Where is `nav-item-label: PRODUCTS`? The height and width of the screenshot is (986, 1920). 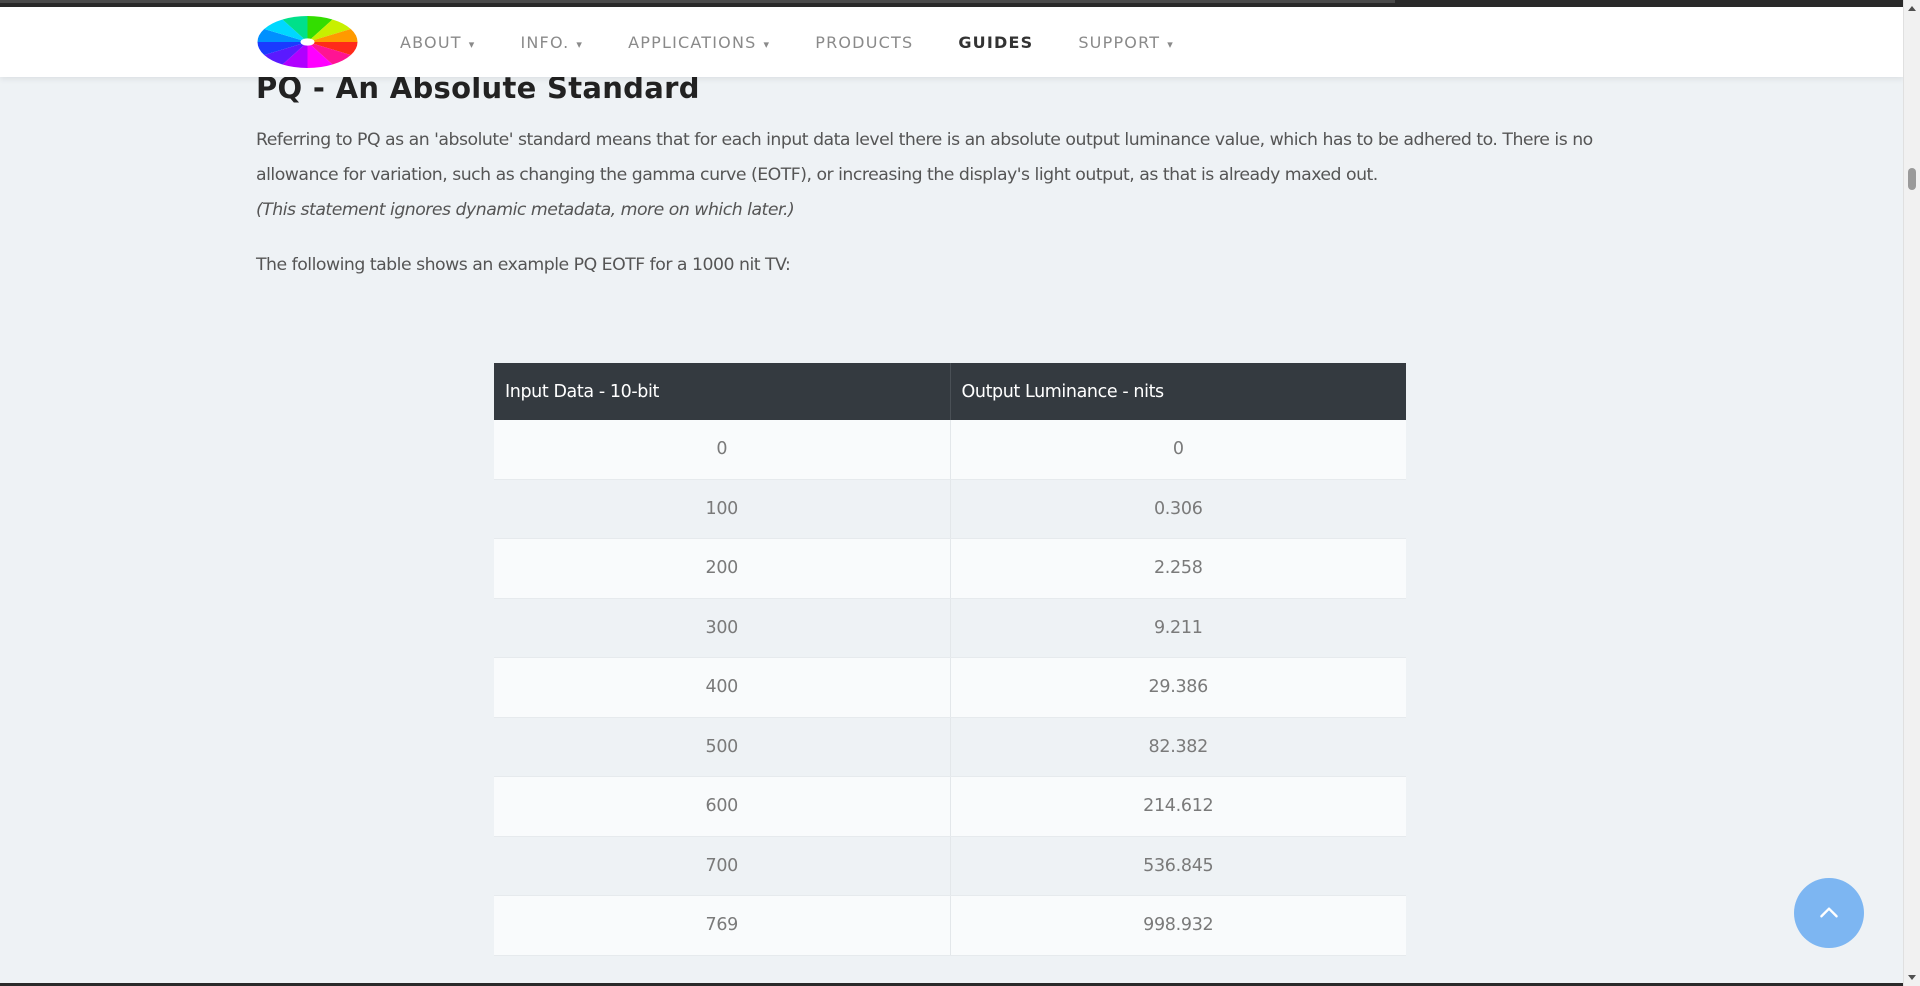 nav-item-label: PRODUCTS is located at coordinates (864, 42).